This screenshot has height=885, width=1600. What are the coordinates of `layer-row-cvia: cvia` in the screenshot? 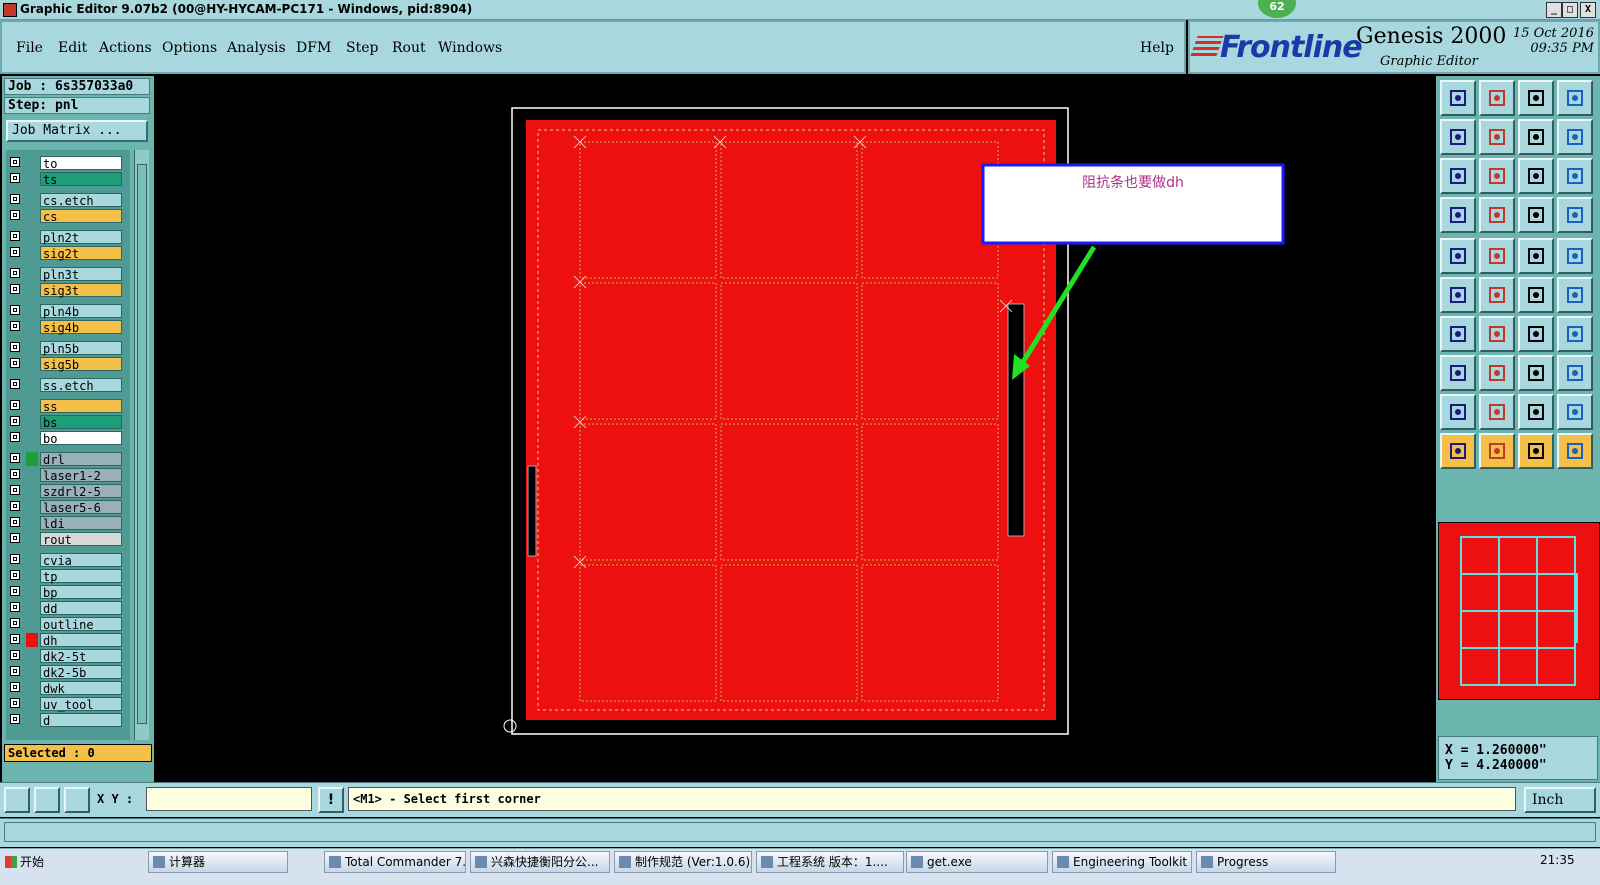 It's located at (68, 560).